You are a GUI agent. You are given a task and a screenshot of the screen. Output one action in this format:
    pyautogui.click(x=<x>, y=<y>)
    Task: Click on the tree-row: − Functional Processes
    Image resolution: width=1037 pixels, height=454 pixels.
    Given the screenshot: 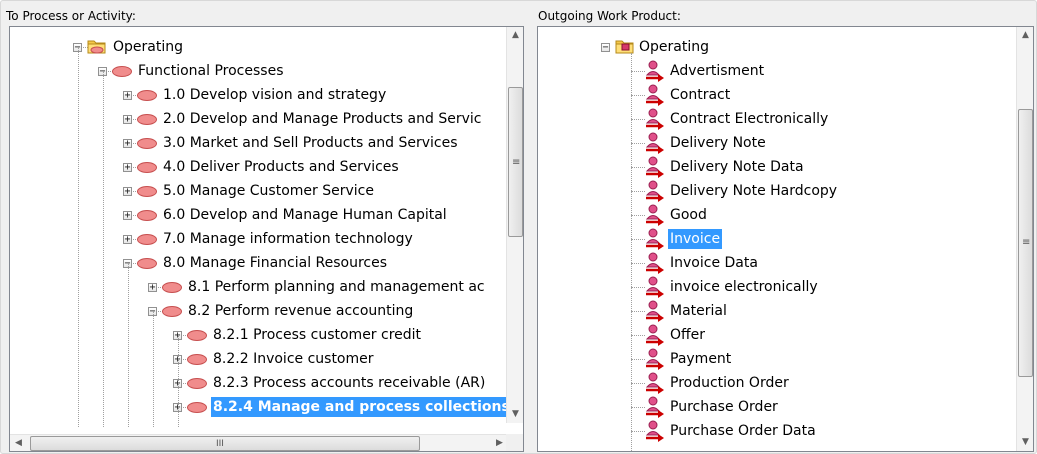 What is the action you would take?
    pyautogui.click(x=260, y=71)
    